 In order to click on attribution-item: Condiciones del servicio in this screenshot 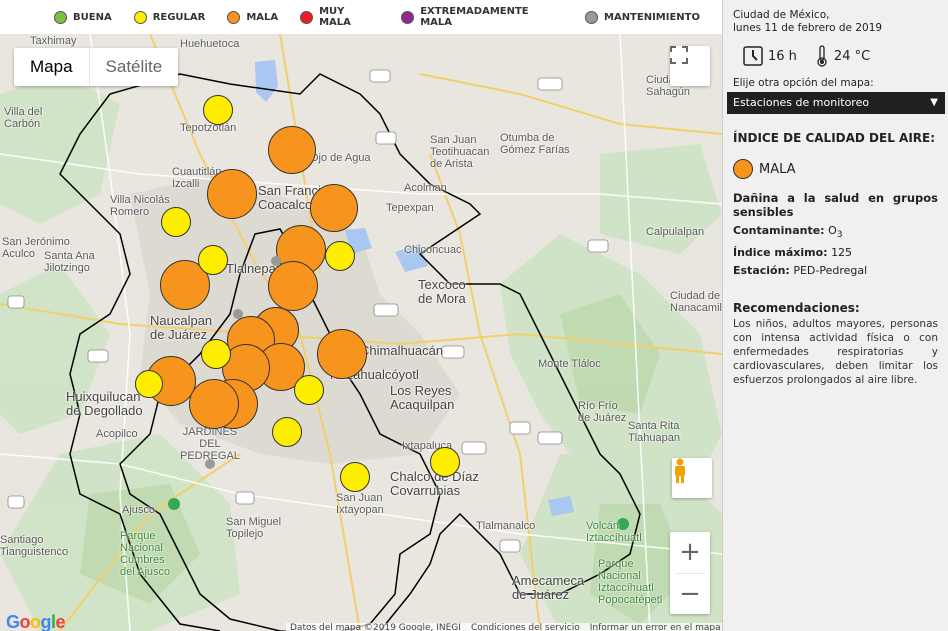, I will do `click(525, 627)`.